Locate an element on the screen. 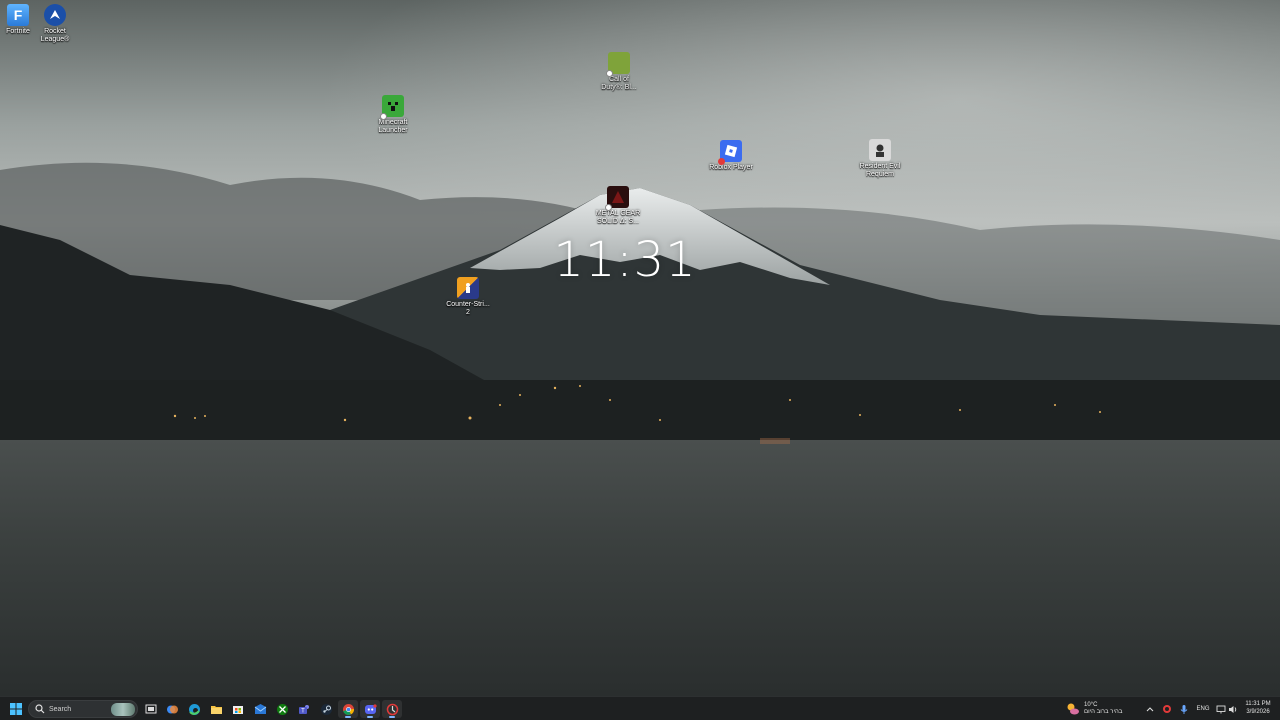 The height and width of the screenshot is (720, 1280). tray-app-button is located at coordinates (1167, 709).